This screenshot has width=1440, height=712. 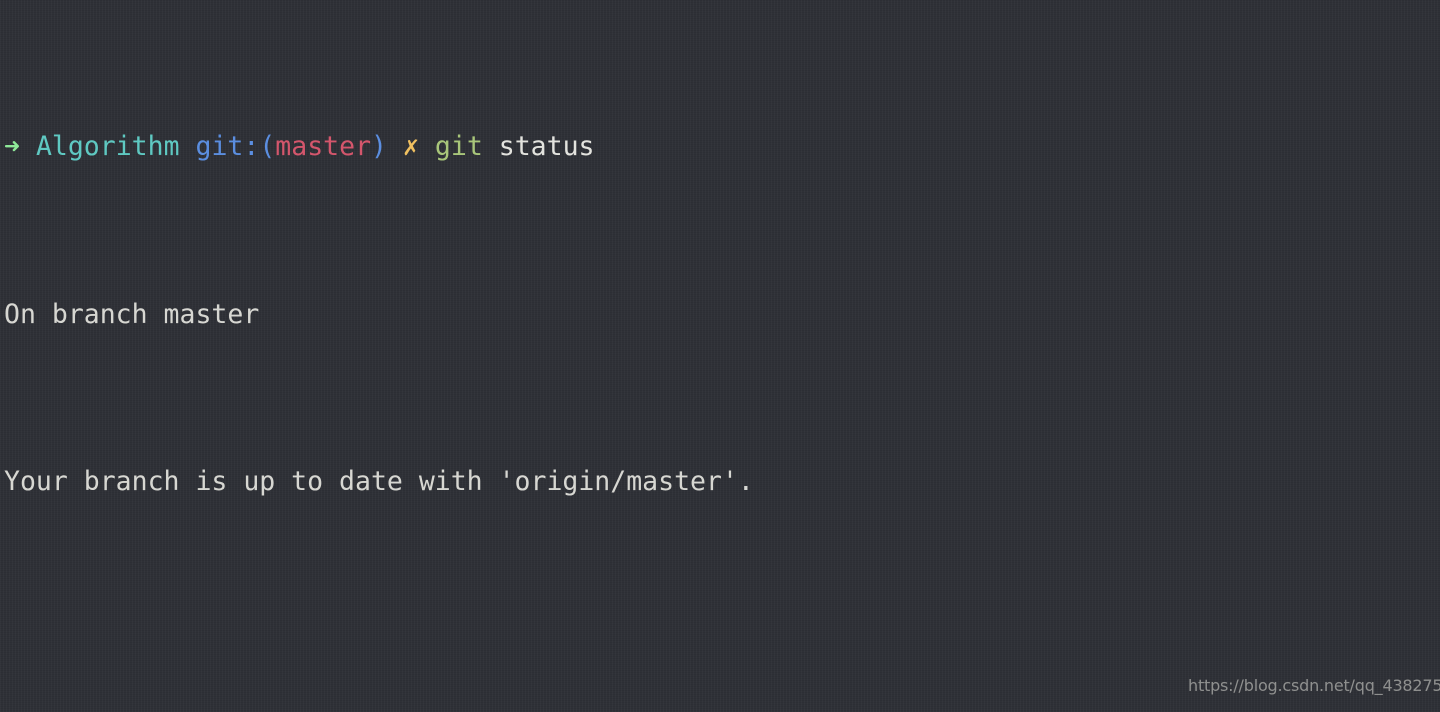 I want to click on prompt-branch-name: master, so click(x=323, y=147).